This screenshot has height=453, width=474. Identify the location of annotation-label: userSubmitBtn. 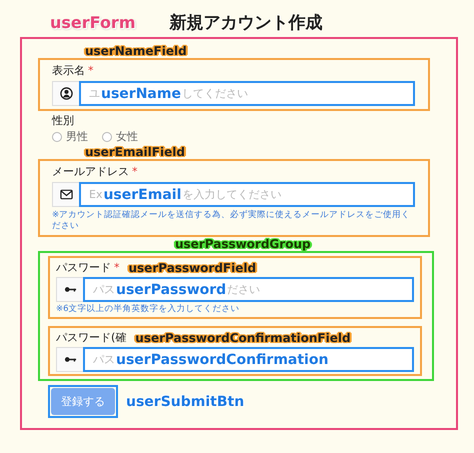
(185, 402).